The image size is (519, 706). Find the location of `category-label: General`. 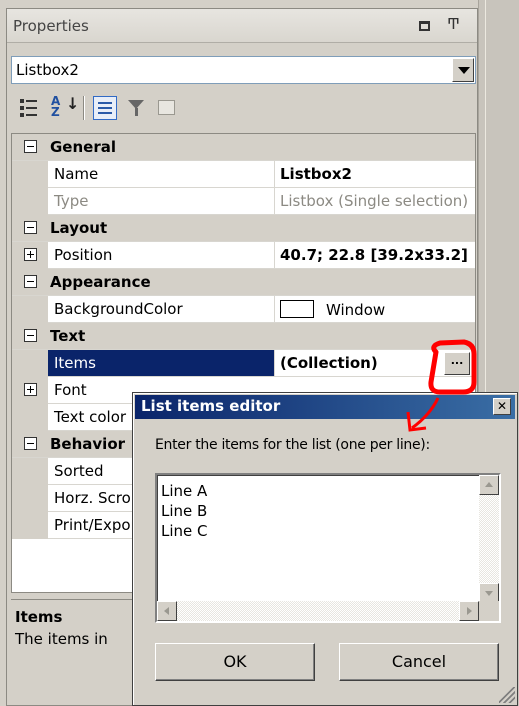

category-label: General is located at coordinates (83, 147).